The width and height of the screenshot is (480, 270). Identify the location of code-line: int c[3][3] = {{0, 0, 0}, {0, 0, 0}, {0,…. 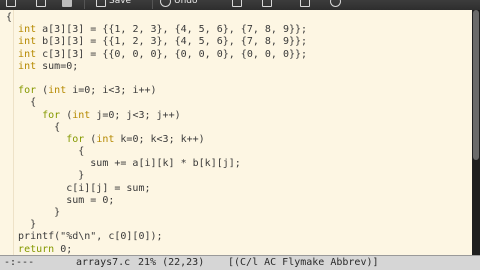
(156, 55).